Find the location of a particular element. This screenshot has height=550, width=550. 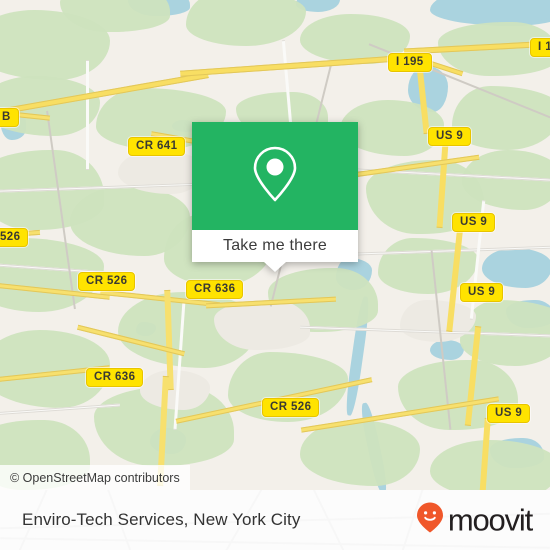

location-callout-card: Take me there is located at coordinates (275, 197).